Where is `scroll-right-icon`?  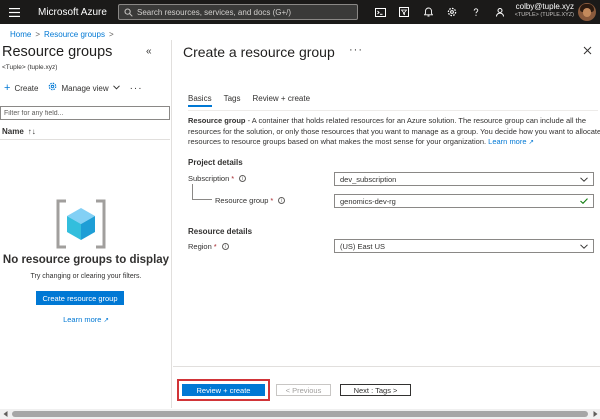
scroll-right-icon is located at coordinates (595, 414).